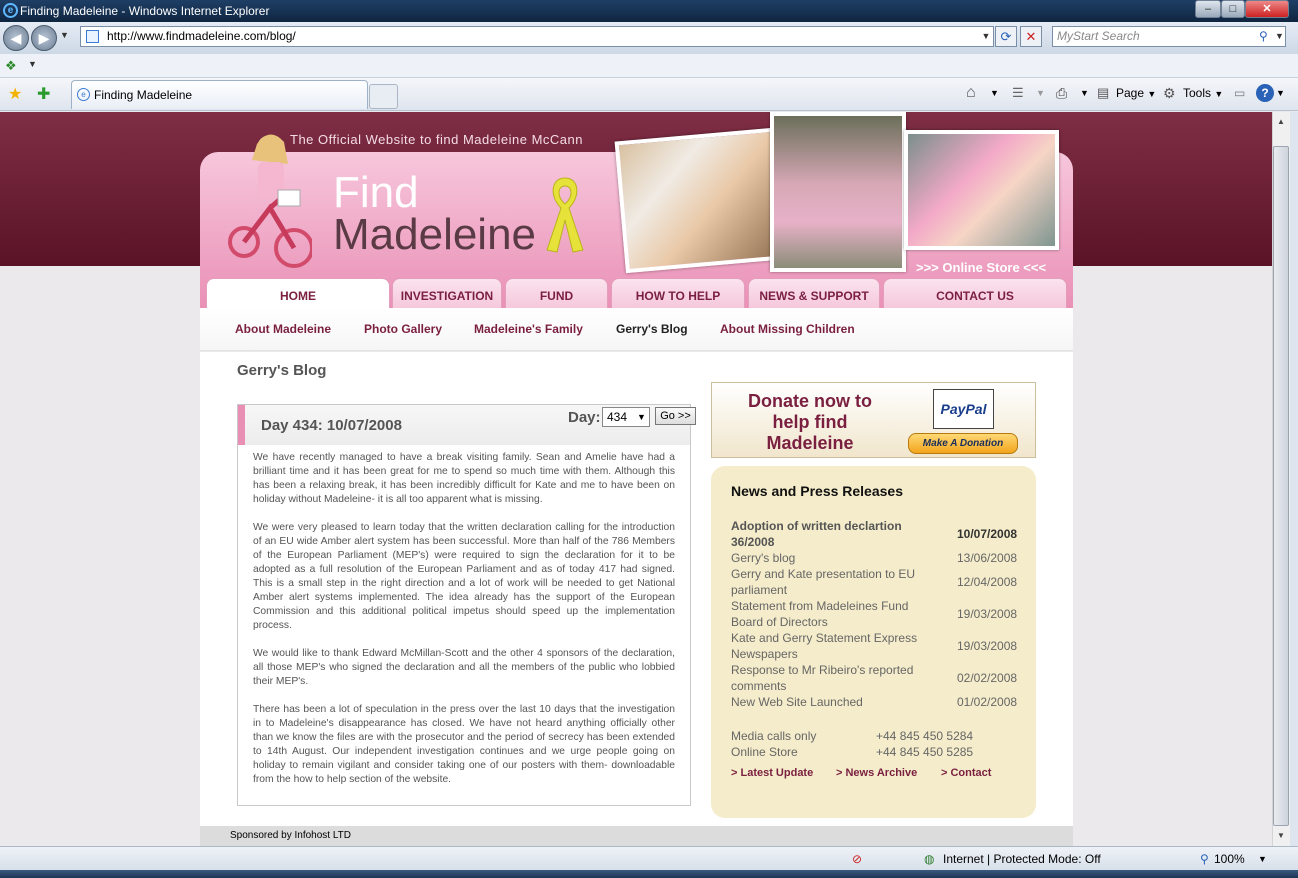  I want to click on subnav-madeleines-family: Madeleine's Family, so click(528, 329).